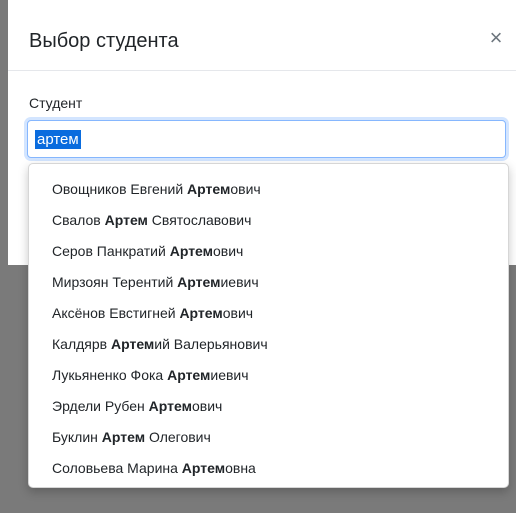  What do you see at coordinates (266, 139) in the screenshot?
I see `student-search-input: артем` at bounding box center [266, 139].